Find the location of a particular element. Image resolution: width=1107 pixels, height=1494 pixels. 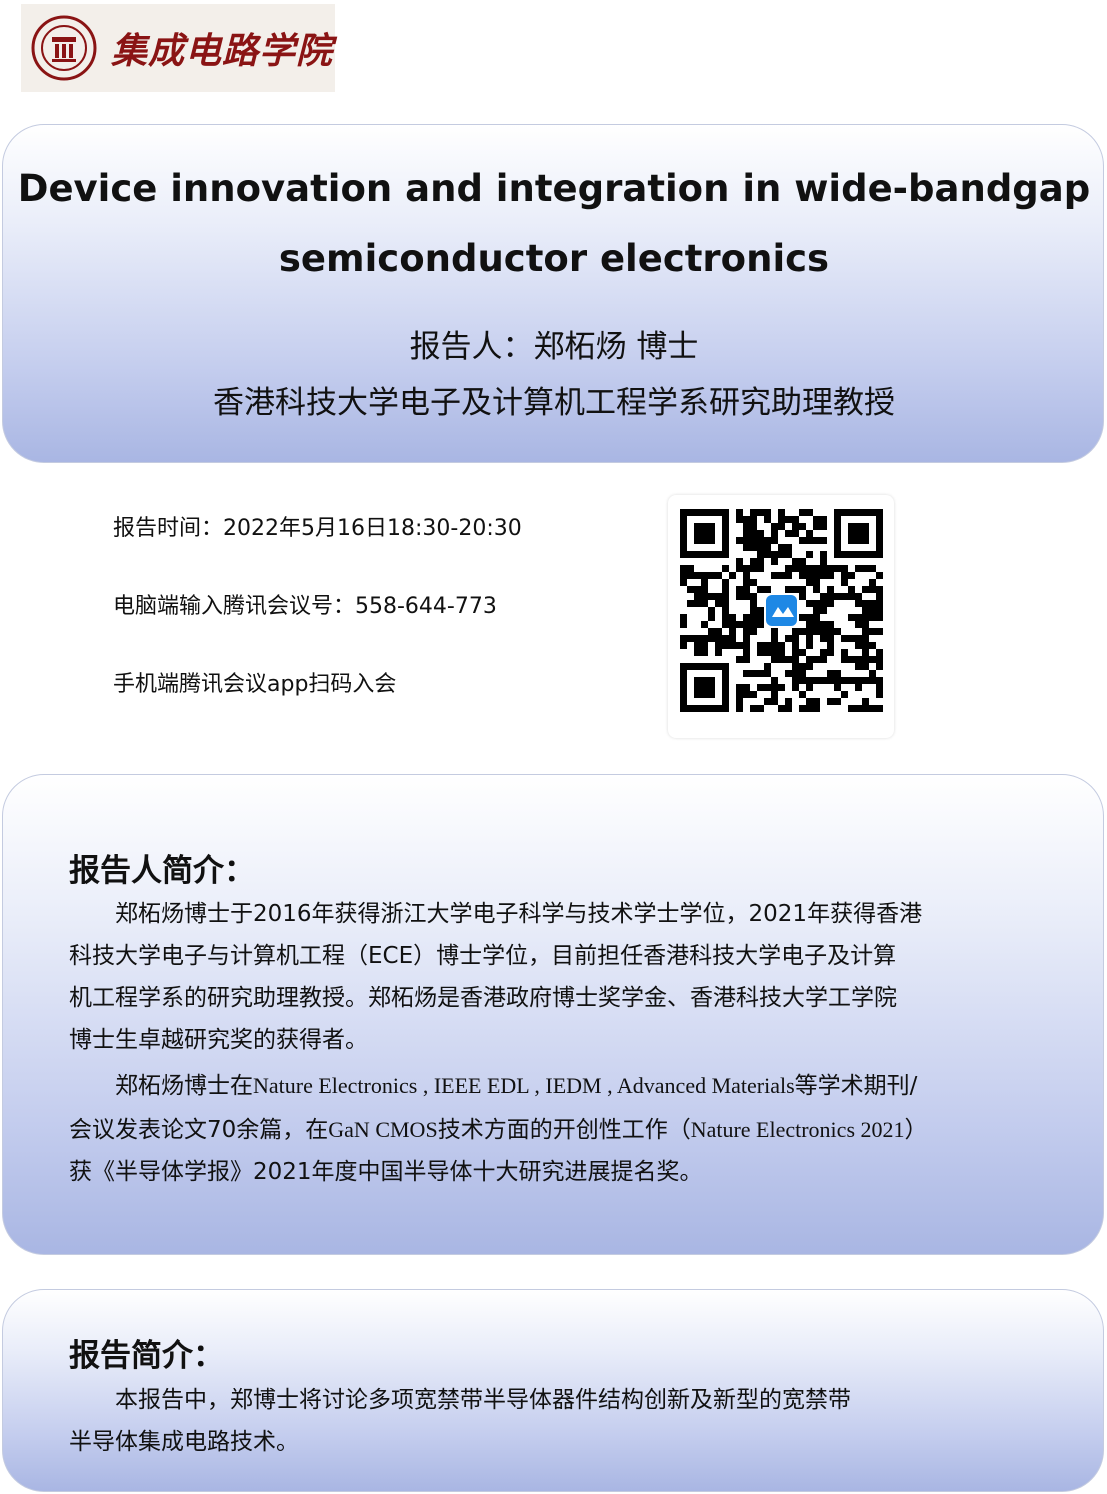

talk-title-line-2: semiconductor electronics is located at coordinates (554, 258).